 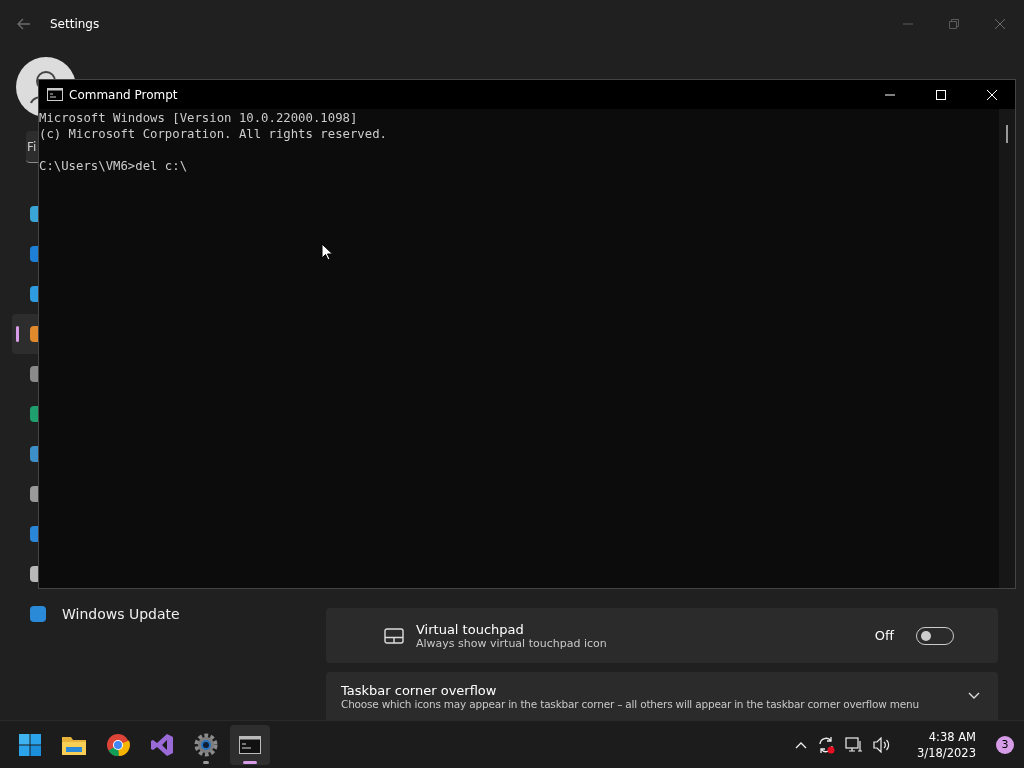 I want to click on browser-icon, so click(x=118, y=744).